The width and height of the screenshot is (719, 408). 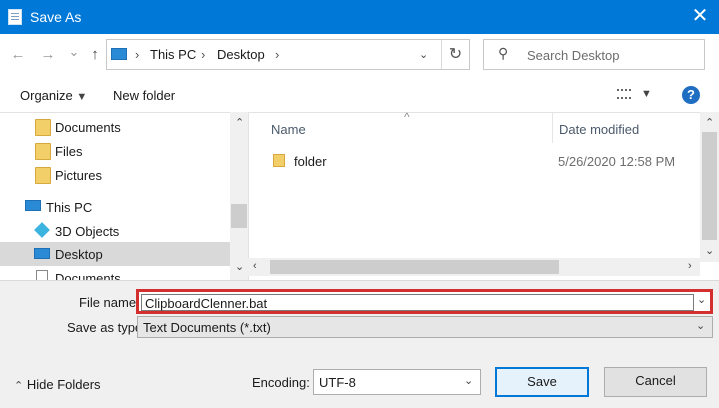 I want to click on breadcrumb-desktop: Desktop, so click(x=241, y=54).